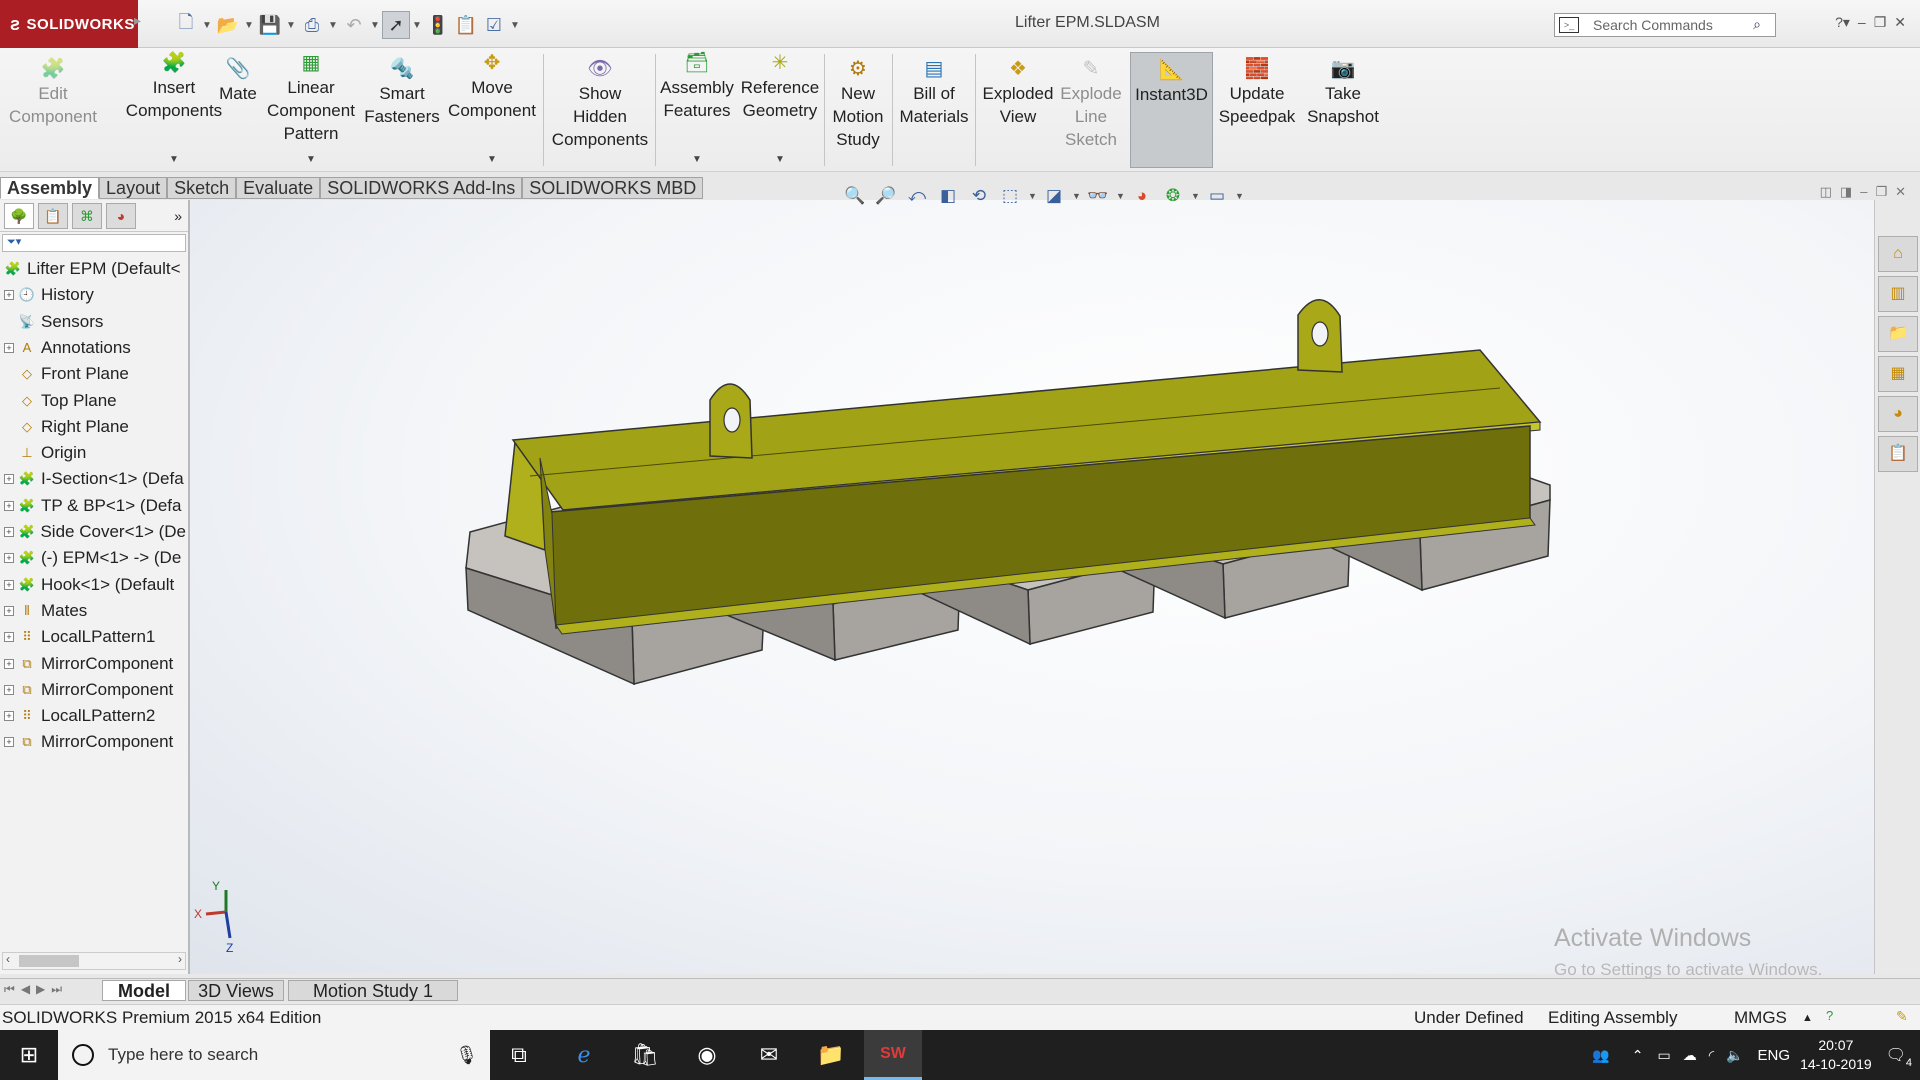 The image size is (1920, 1080). I want to click on options-icon: ☑, so click(494, 25).